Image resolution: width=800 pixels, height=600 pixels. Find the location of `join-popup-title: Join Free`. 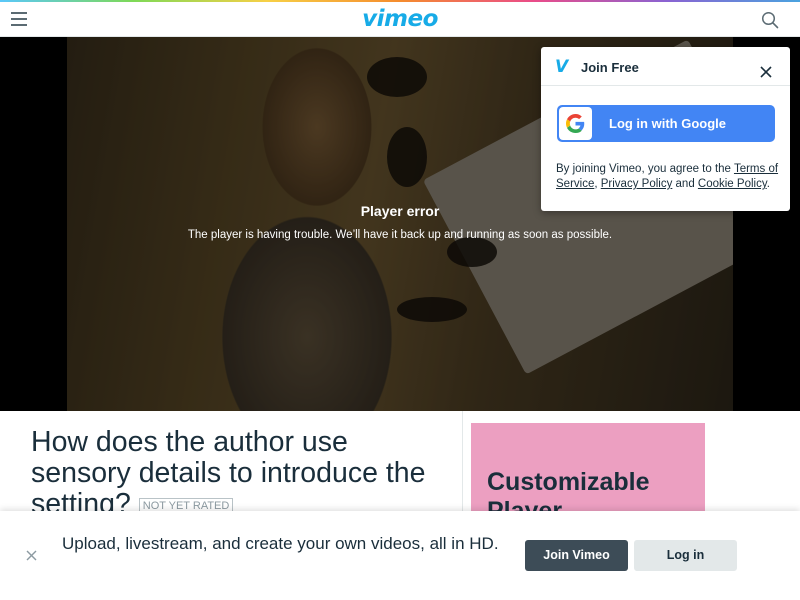

join-popup-title: Join Free is located at coordinates (610, 67).